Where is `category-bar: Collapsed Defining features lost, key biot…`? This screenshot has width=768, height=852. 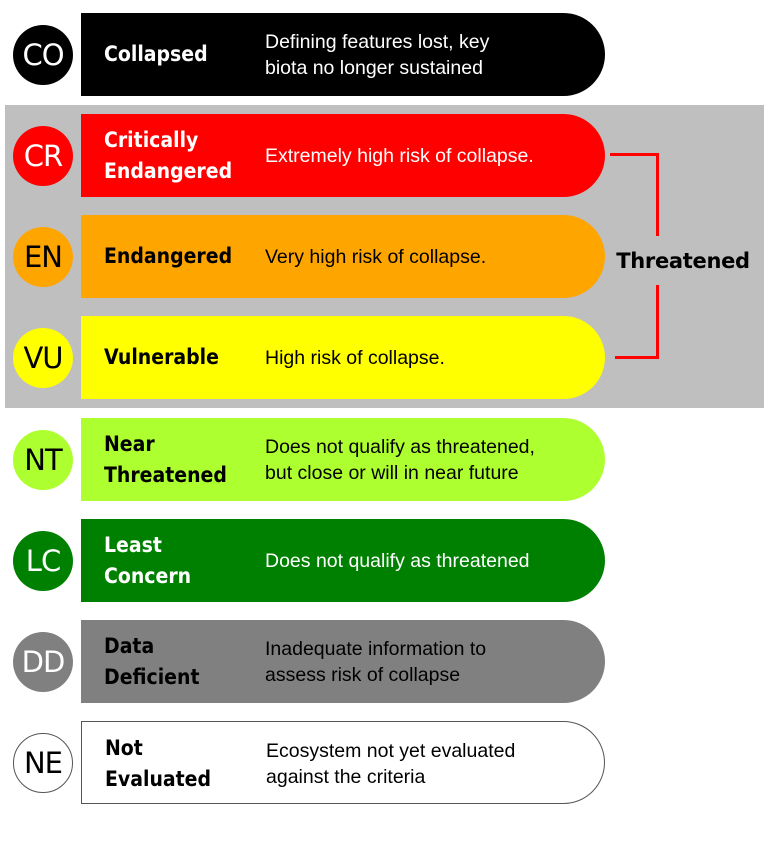 category-bar: Collapsed Defining features lost, key biot… is located at coordinates (343, 54).